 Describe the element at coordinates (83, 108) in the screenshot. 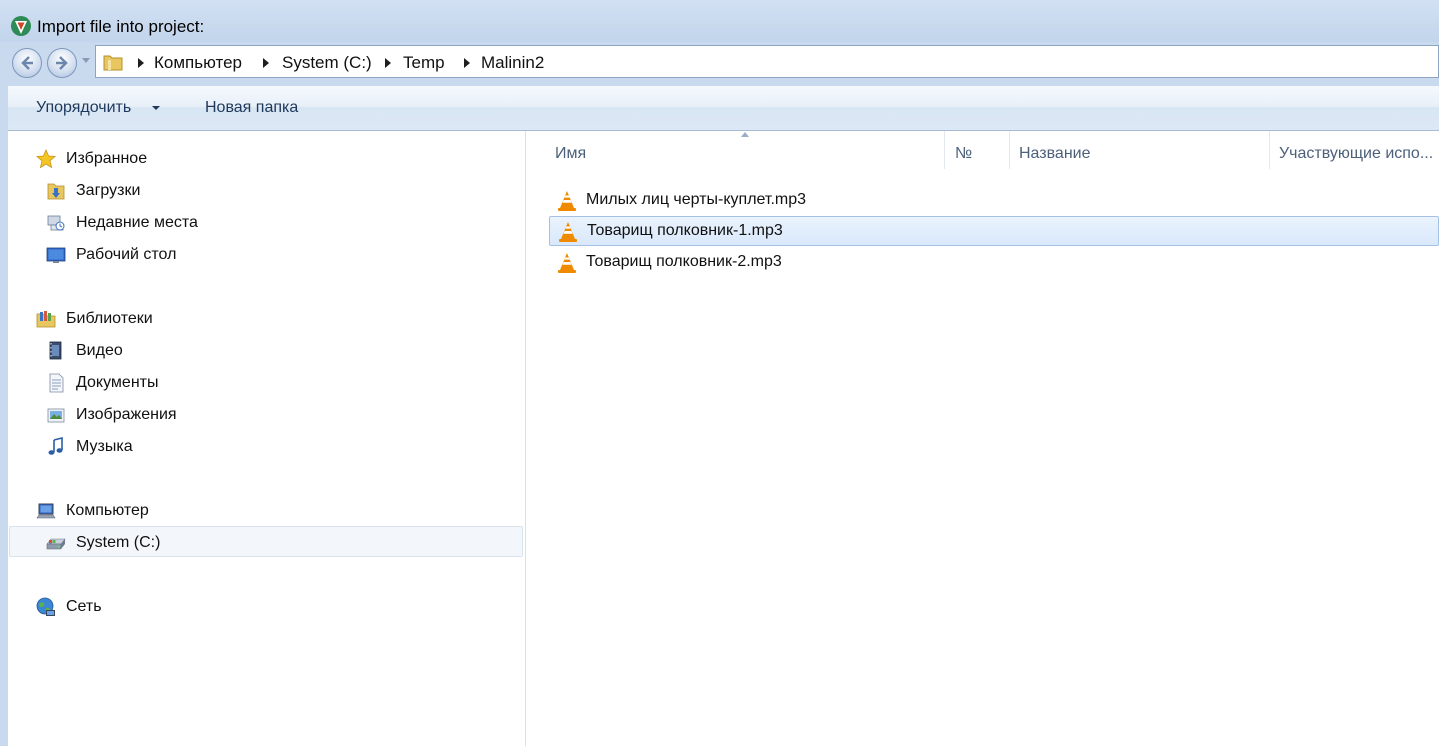

I see `organize-button: Упорядочить` at that location.